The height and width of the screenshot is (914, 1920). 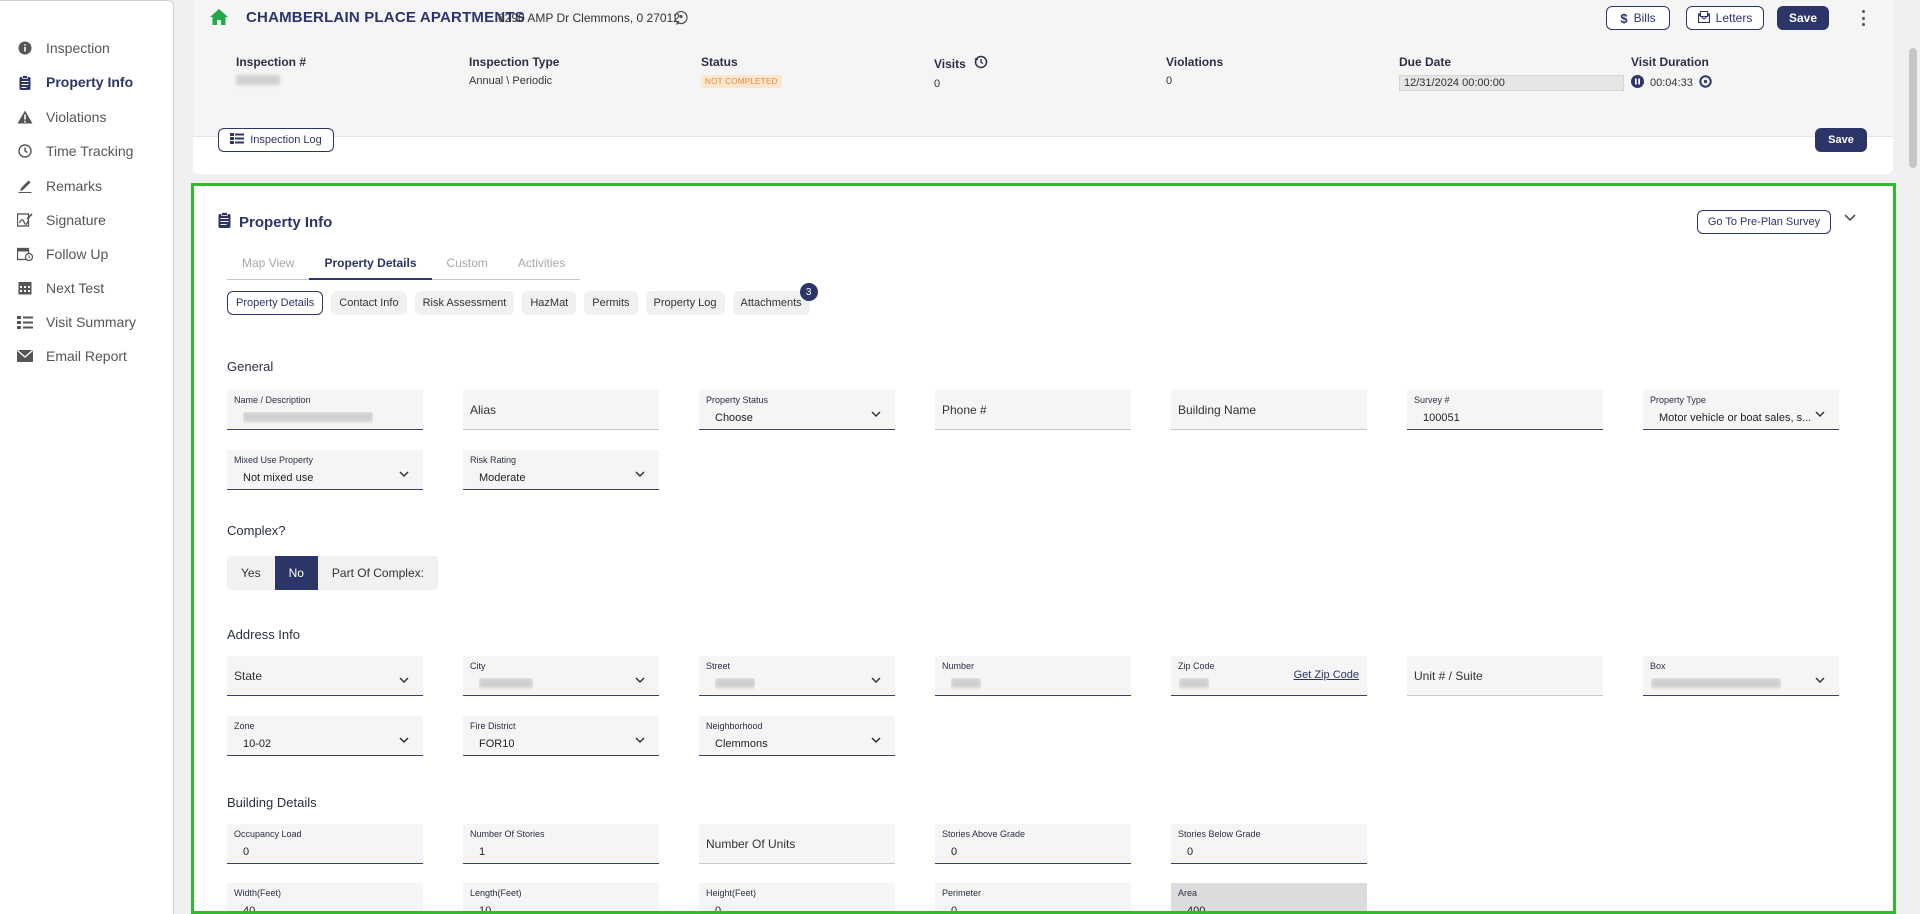 What do you see at coordinates (1913, 457) in the screenshot?
I see `page-scrollbar` at bounding box center [1913, 457].